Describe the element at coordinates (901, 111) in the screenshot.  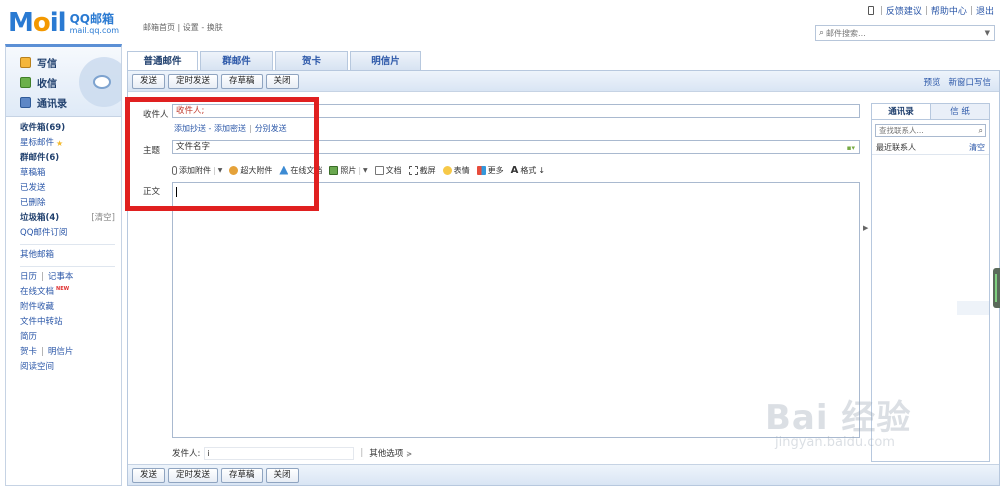
I see `tab-contacts: 通讯录` at that location.